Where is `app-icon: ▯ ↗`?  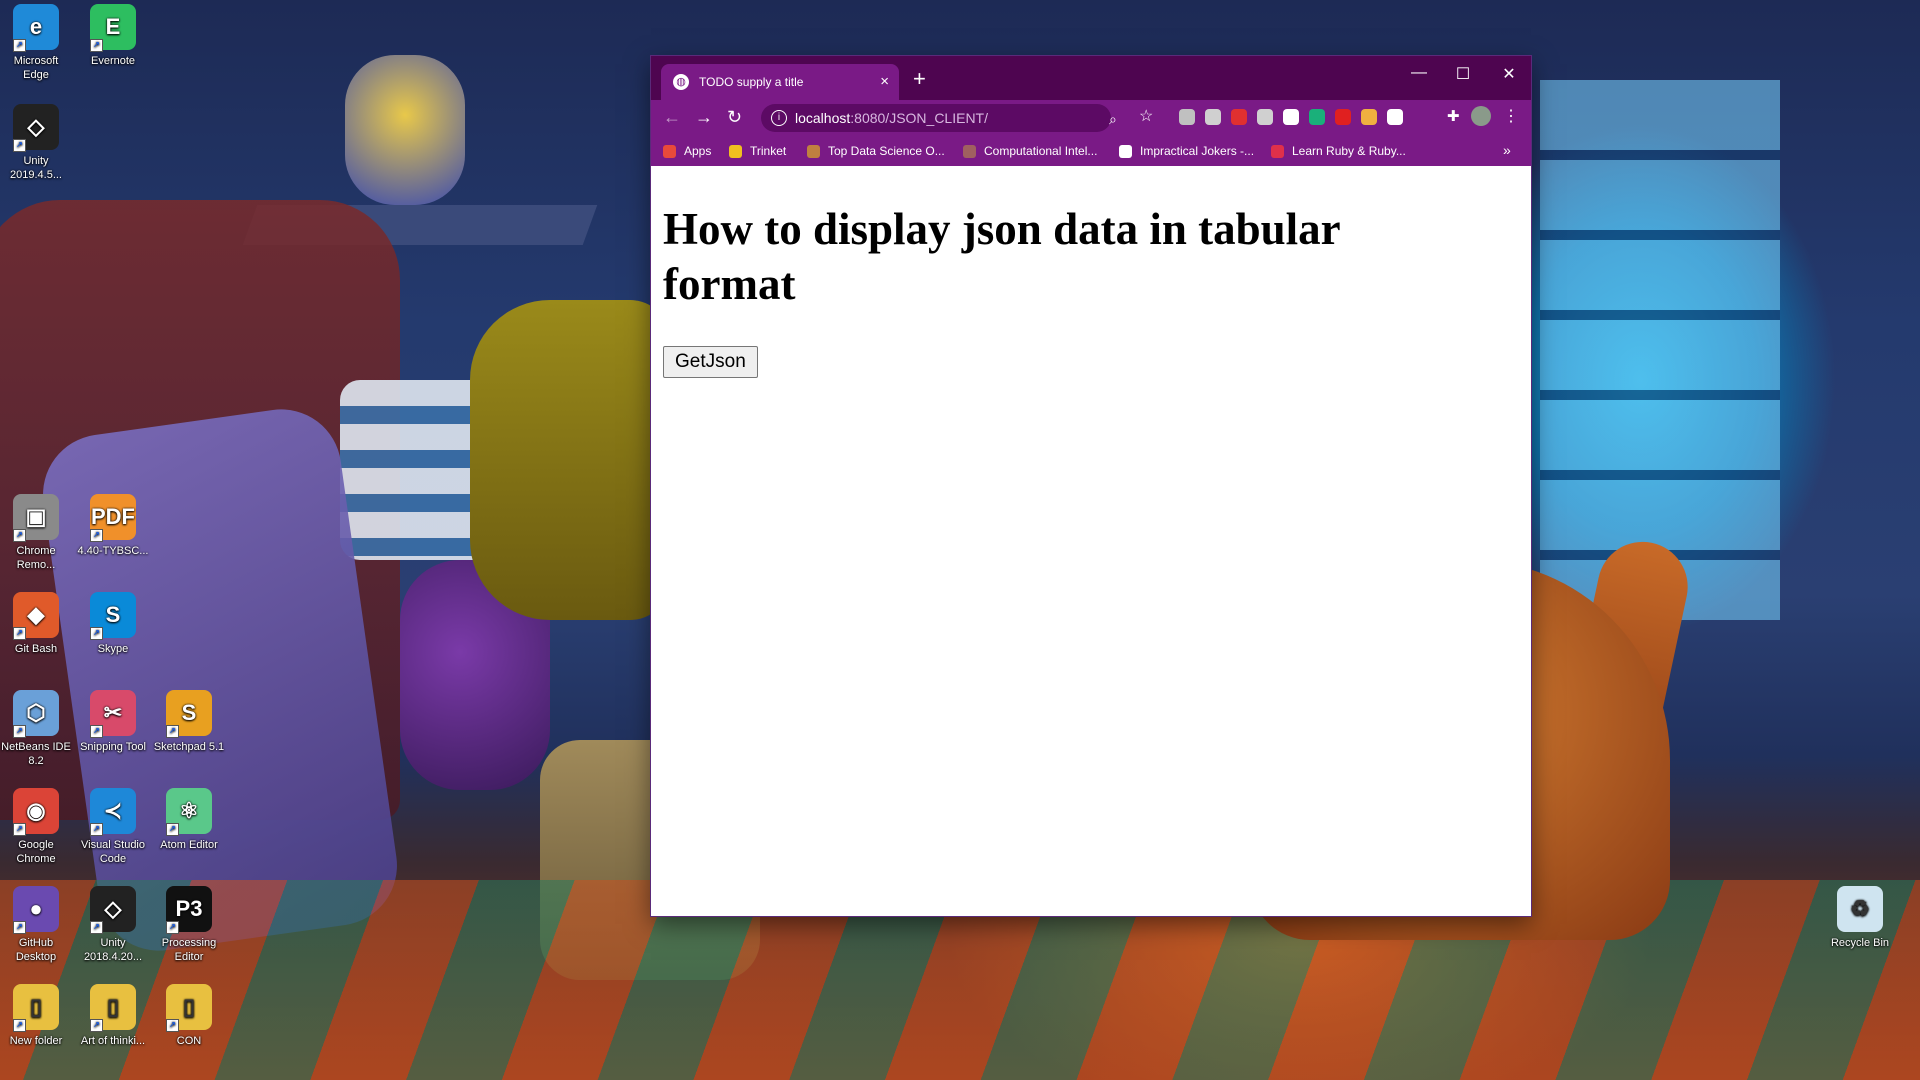
app-icon: ▯ ↗ is located at coordinates (189, 1008).